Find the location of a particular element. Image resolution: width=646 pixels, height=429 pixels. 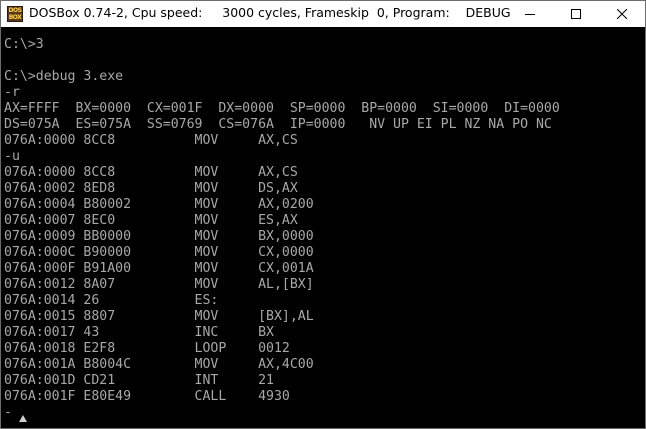

close-icon is located at coordinates (622, 14).